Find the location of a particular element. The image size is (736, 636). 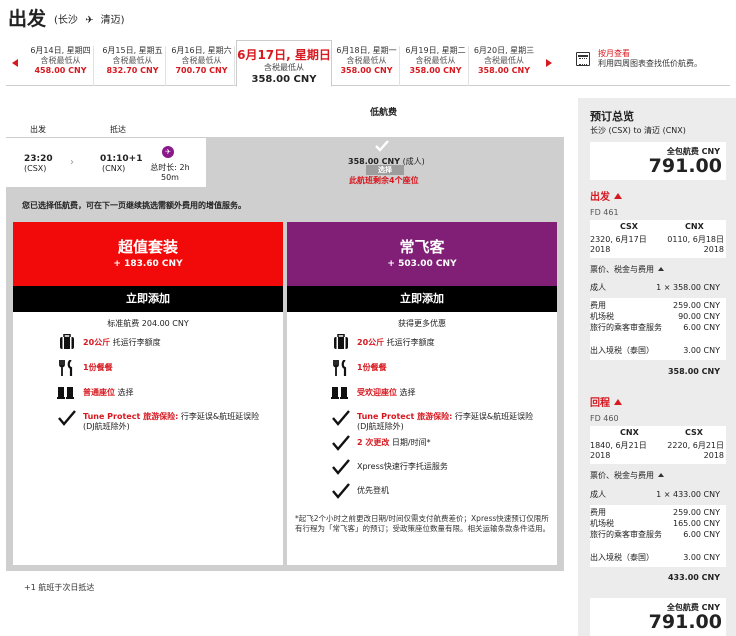

date-option: 6月20日, 星期三 含税最低从 358.00 CNY is located at coordinates (504, 66).